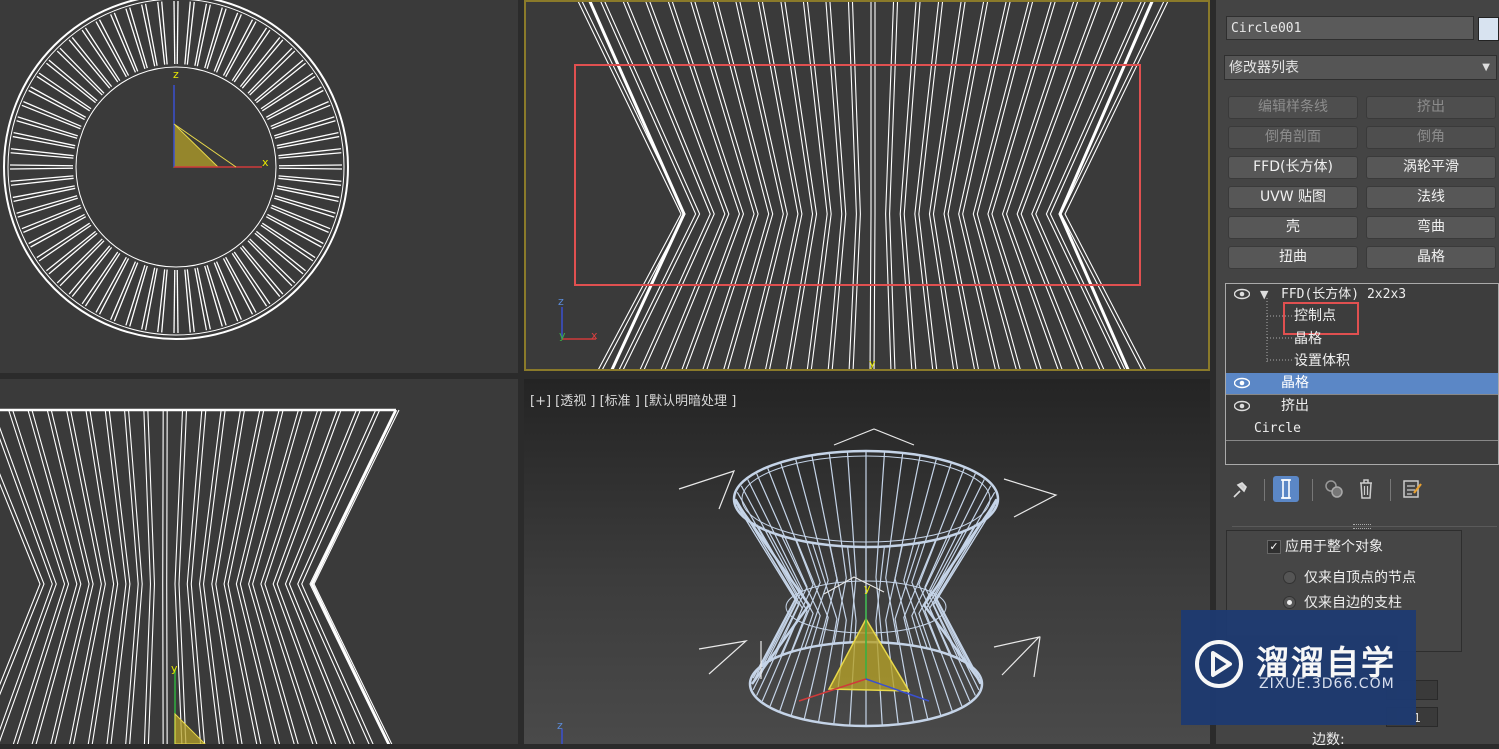  Describe the element at coordinates (1431, 227) in the screenshot. I see `modifier-button: 弯曲` at that location.